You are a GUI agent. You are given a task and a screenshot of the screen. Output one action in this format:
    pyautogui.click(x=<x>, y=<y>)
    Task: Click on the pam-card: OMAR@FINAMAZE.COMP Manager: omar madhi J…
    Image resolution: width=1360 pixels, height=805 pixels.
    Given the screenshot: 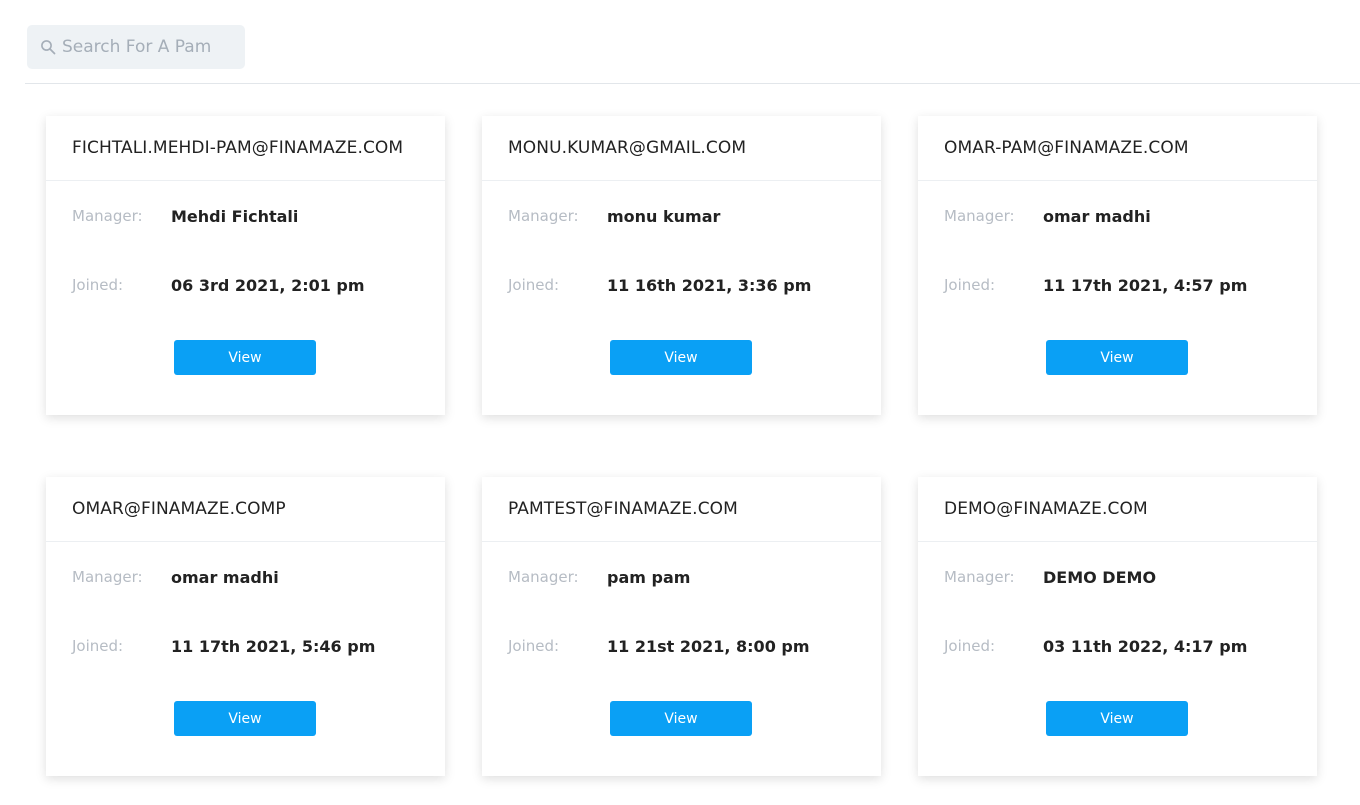 What is the action you would take?
    pyautogui.click(x=245, y=626)
    